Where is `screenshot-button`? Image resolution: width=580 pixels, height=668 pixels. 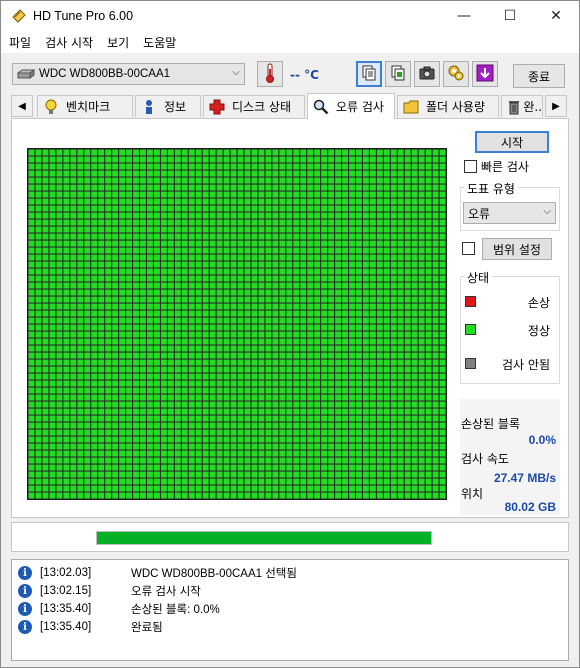
screenshot-button is located at coordinates (427, 74).